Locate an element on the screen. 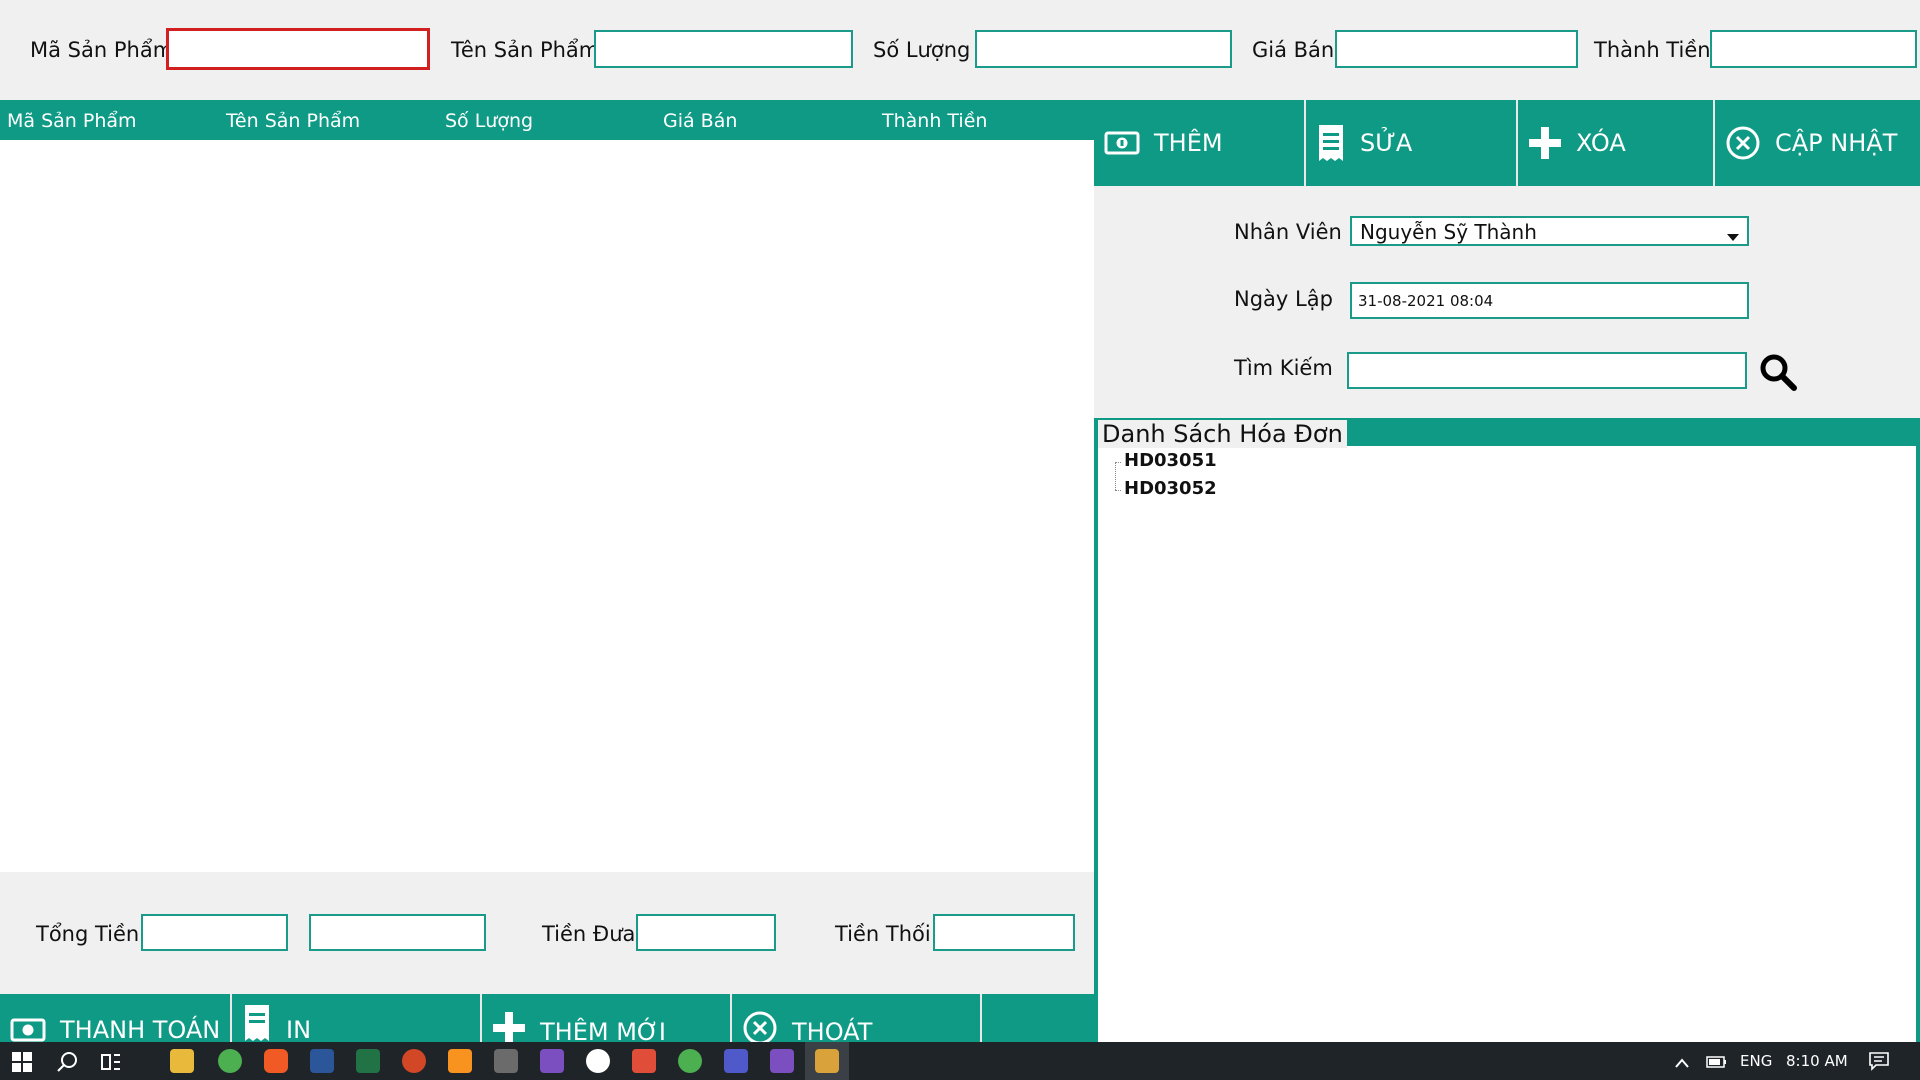 The width and height of the screenshot is (1920, 1080). windows-start-icon is located at coordinates (22, 1064).